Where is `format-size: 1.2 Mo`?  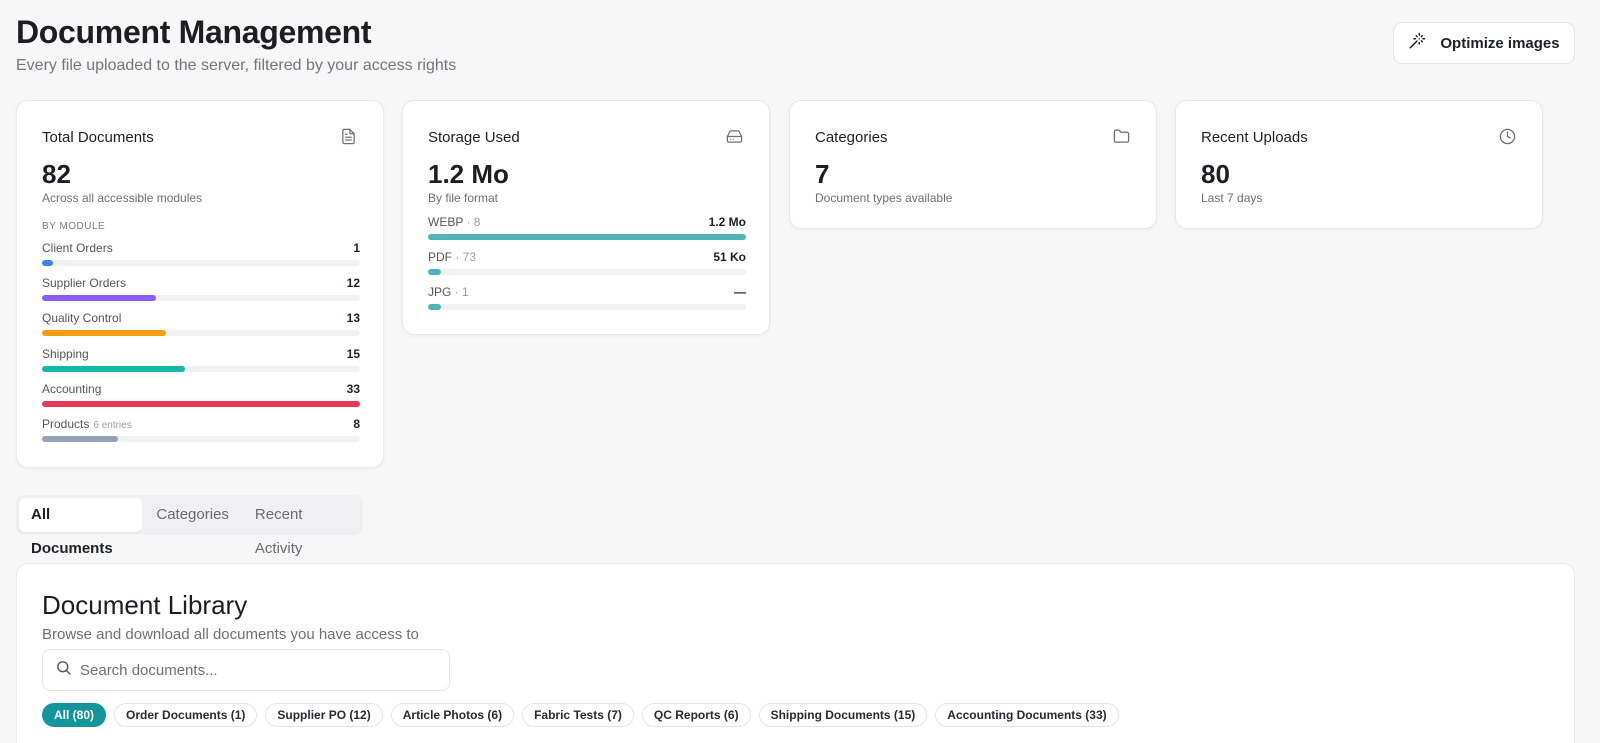
format-size: 1.2 Mo is located at coordinates (727, 222).